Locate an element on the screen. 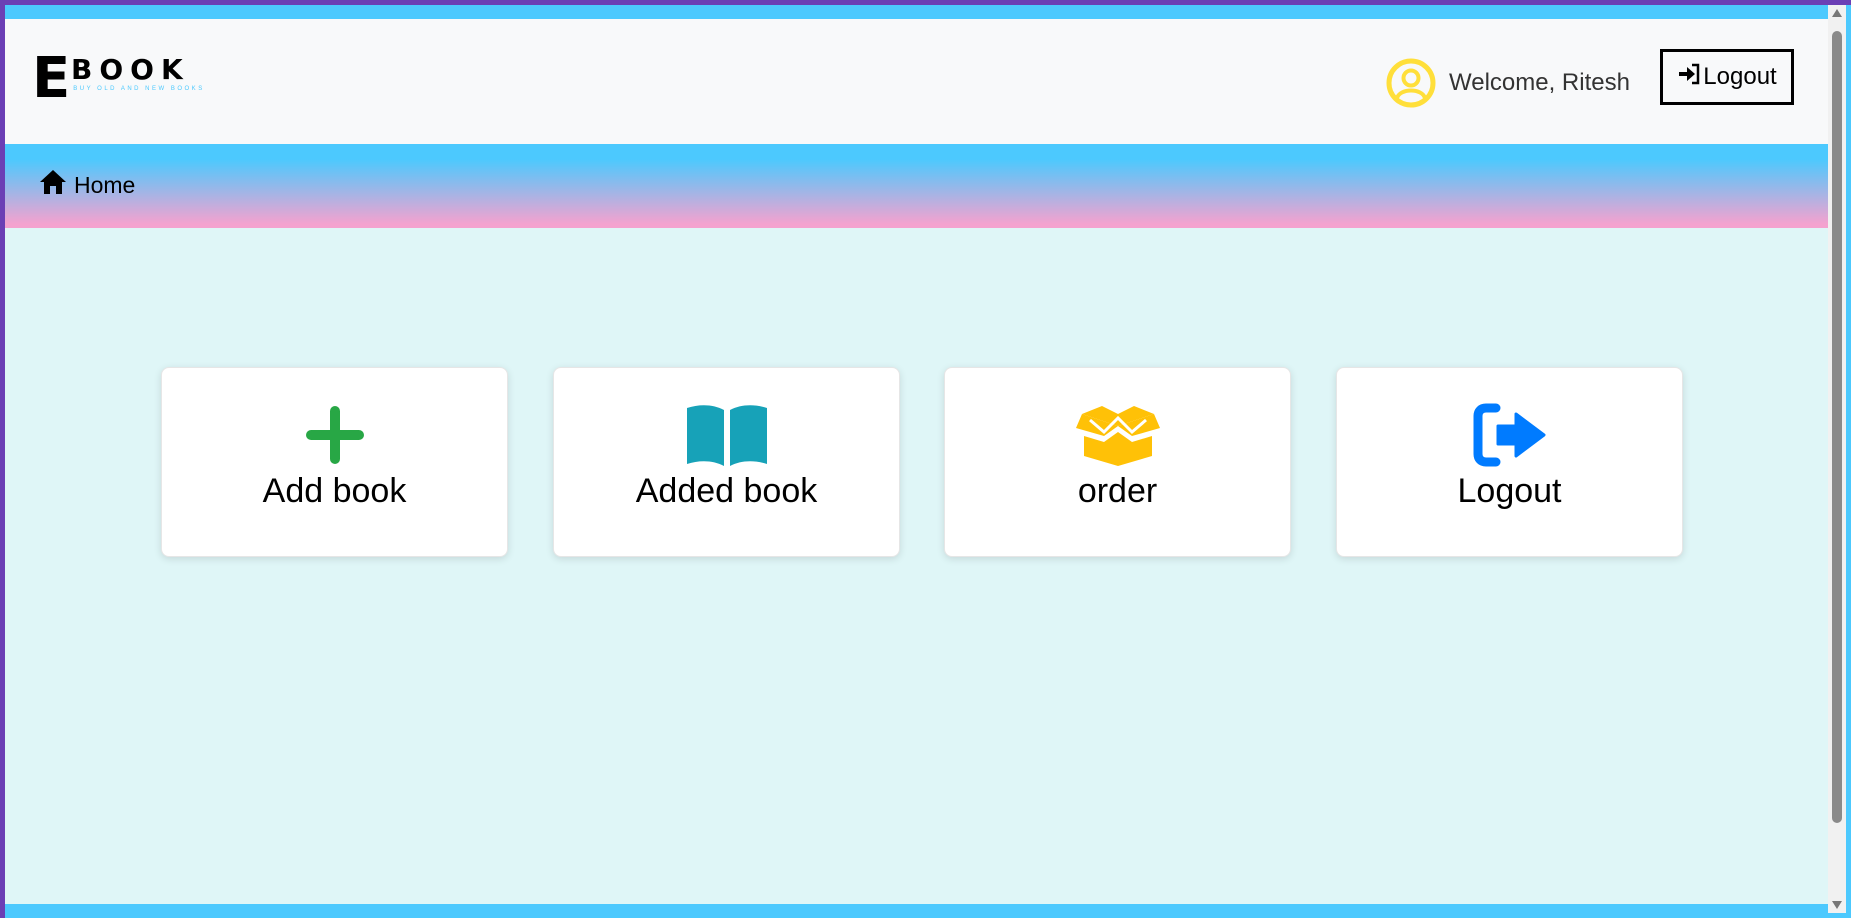 Image resolution: width=1851 pixels, height=918 pixels. scroll-down-arrow-icon is located at coordinates (1837, 905).